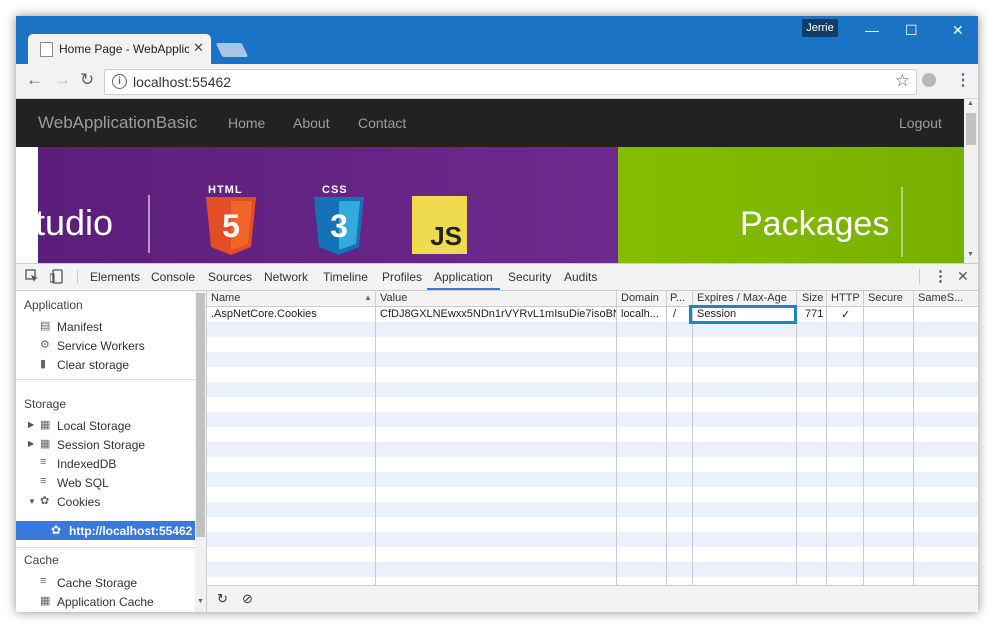  I want to click on device-toolbar-icon, so click(56, 276).